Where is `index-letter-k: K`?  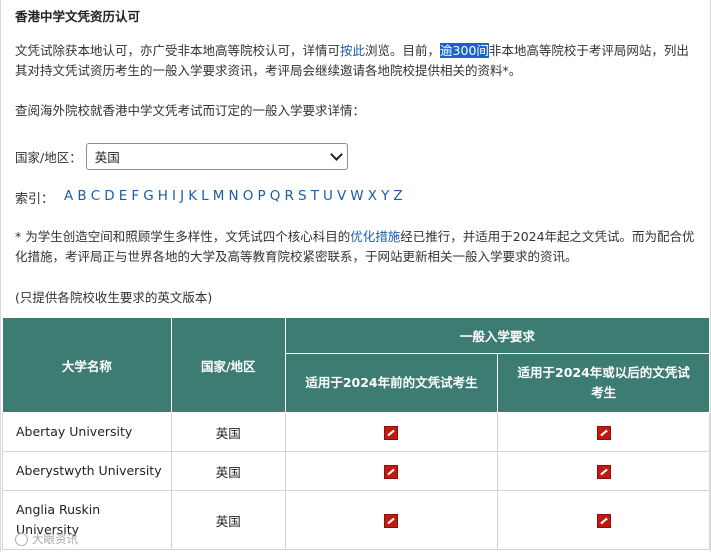 index-letter-k: K is located at coordinates (192, 197).